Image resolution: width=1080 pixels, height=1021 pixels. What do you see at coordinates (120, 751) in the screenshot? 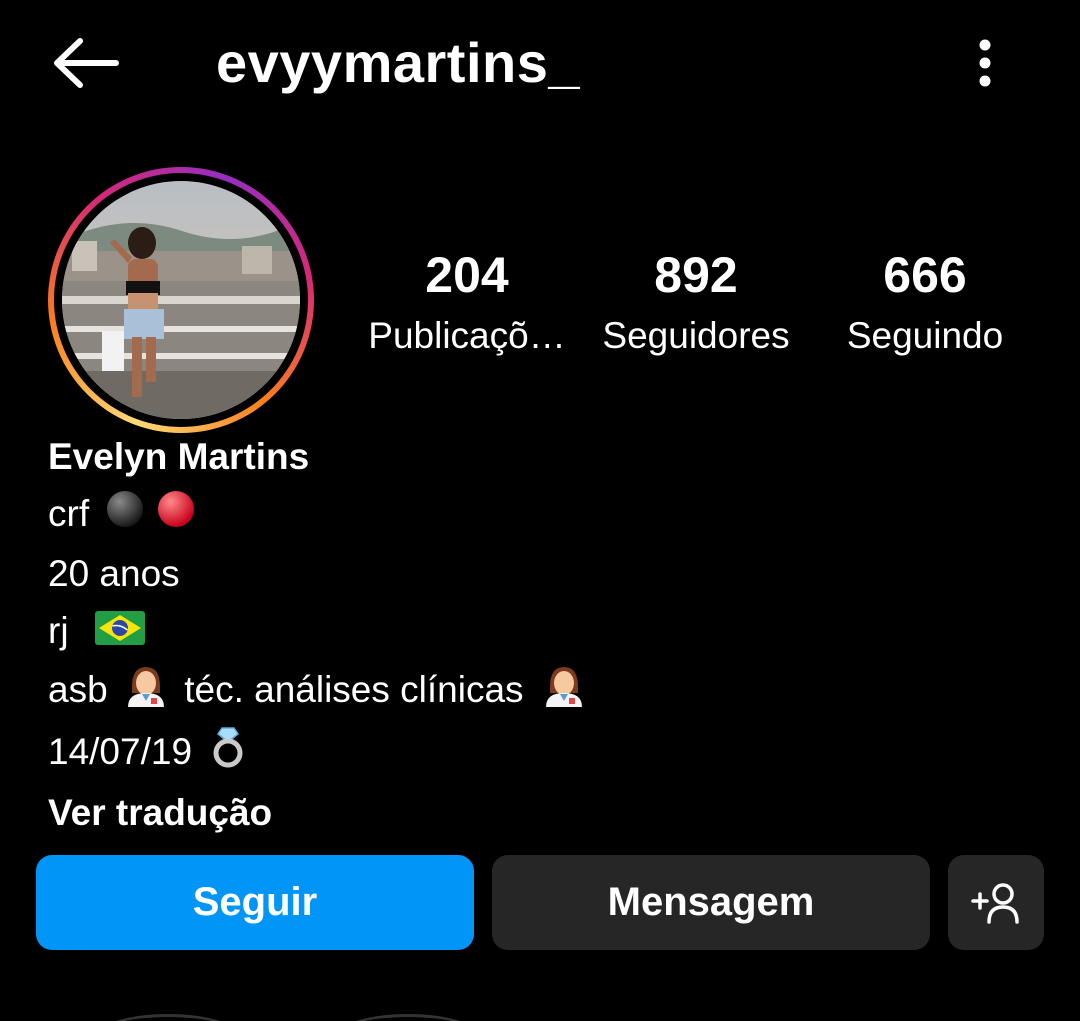
I see `bio-date-text: 14/07/19` at bounding box center [120, 751].